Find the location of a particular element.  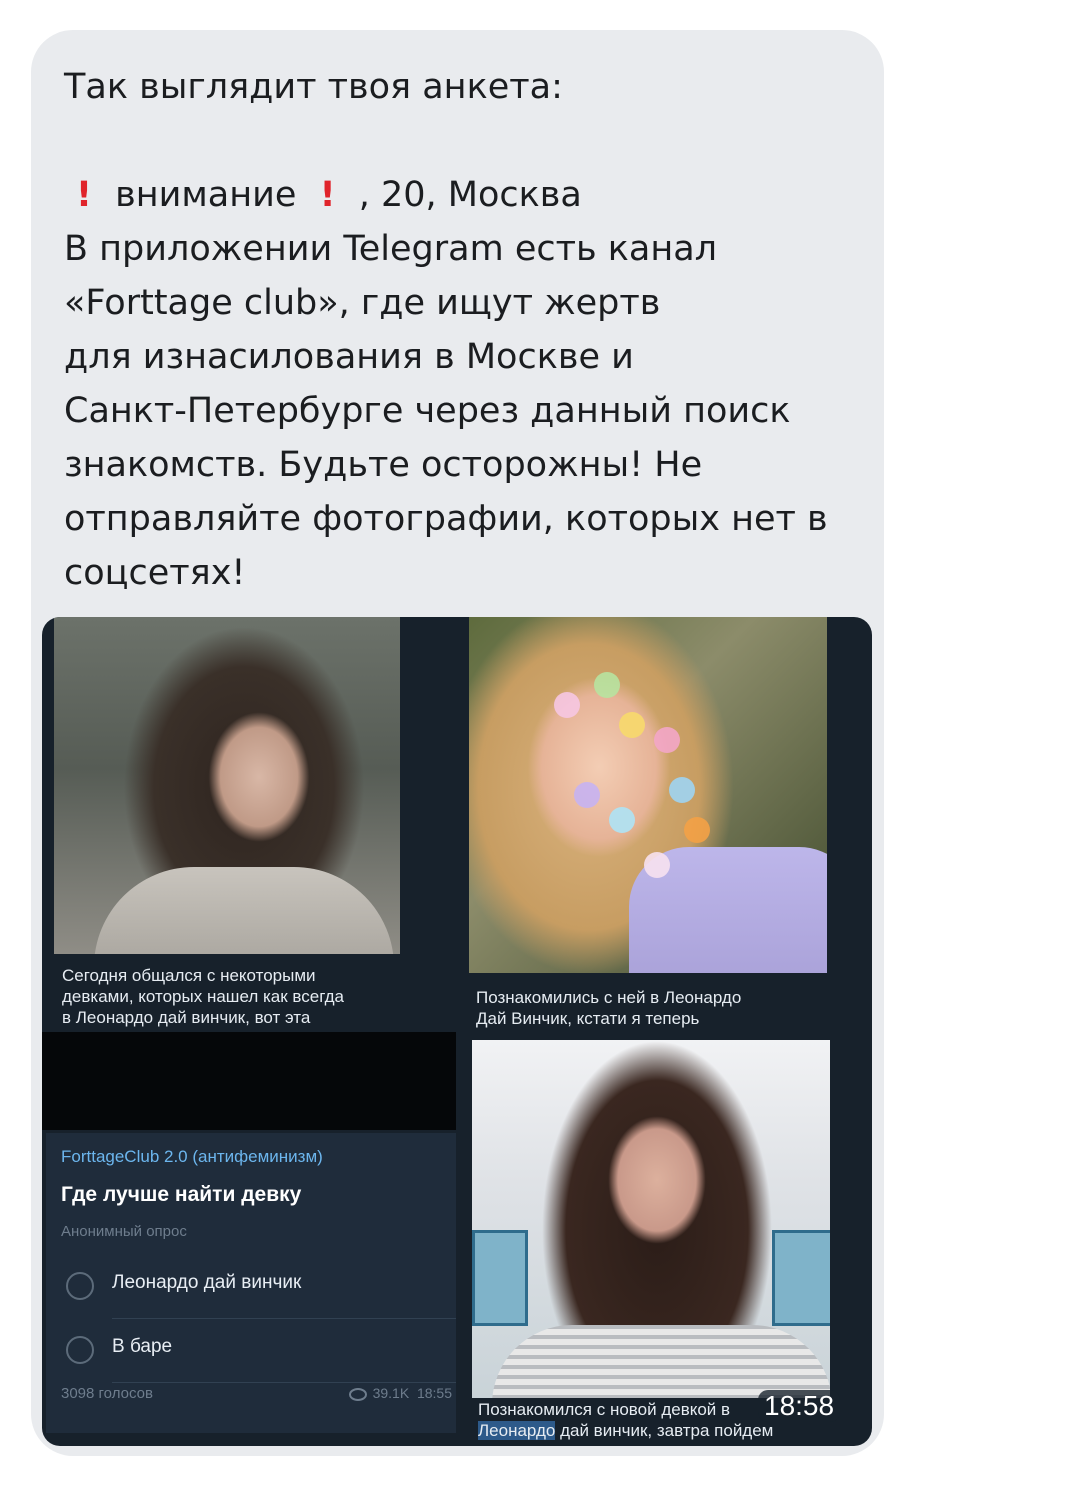

profile-line: ! внимание ! , 20, Москва is located at coordinates (464, 195).